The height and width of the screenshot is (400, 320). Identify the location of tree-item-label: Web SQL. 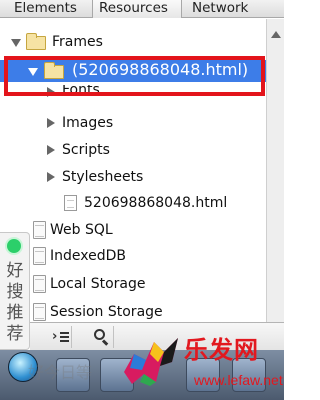
(81, 230).